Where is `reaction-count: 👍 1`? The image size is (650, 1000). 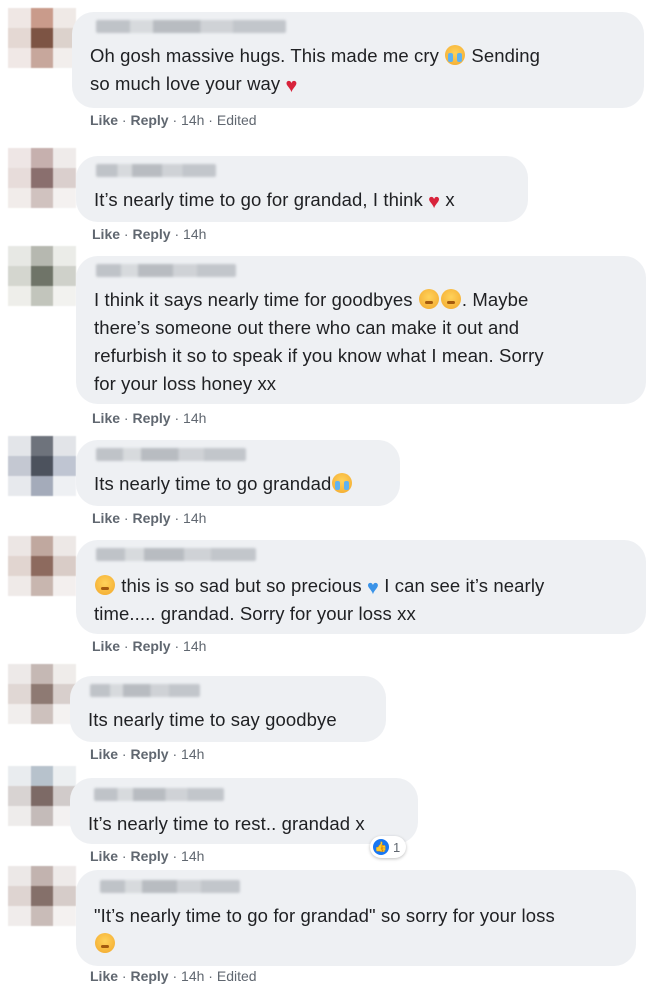 reaction-count: 👍 1 is located at coordinates (388, 847).